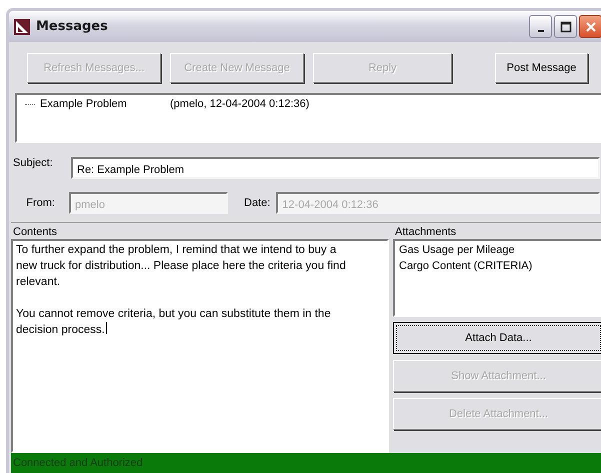 This screenshot has height=473, width=601. I want to click on message-info: (pmelo, 12-04-2004 0:12:36), so click(240, 104).